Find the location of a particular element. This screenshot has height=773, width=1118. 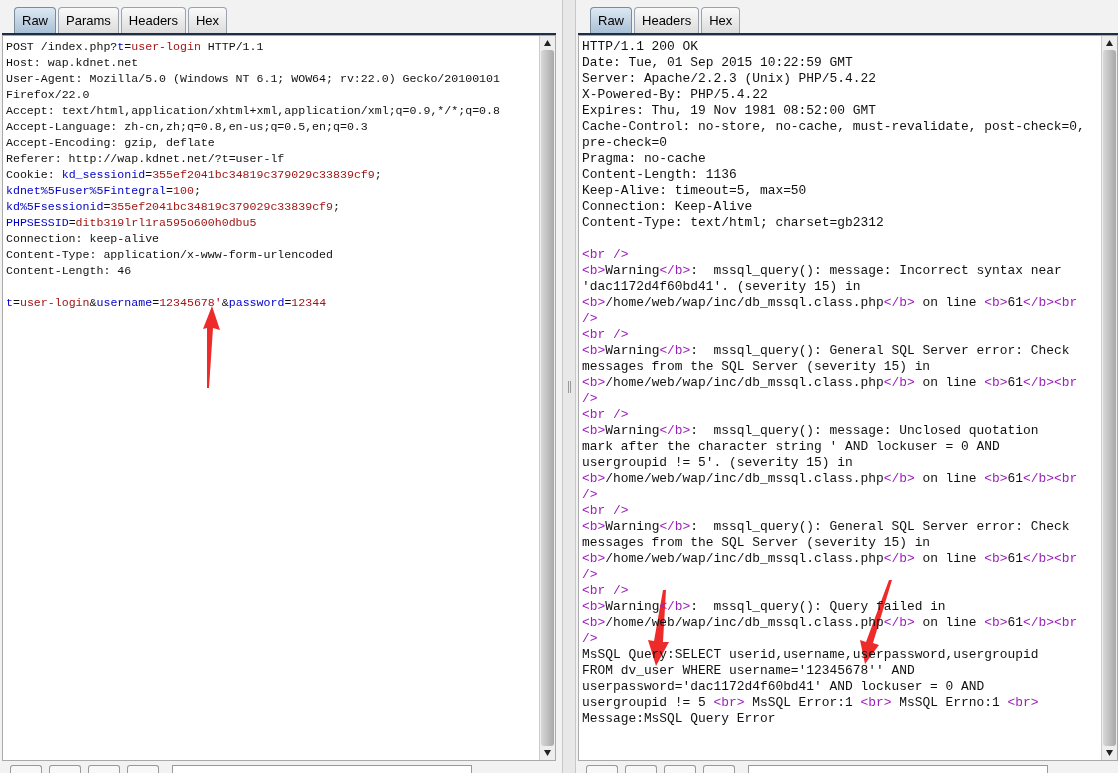

code-line: Cookie: kd_sessionid=355ef2041bc34819c379029c33839cf9; is located at coordinates (194, 175).